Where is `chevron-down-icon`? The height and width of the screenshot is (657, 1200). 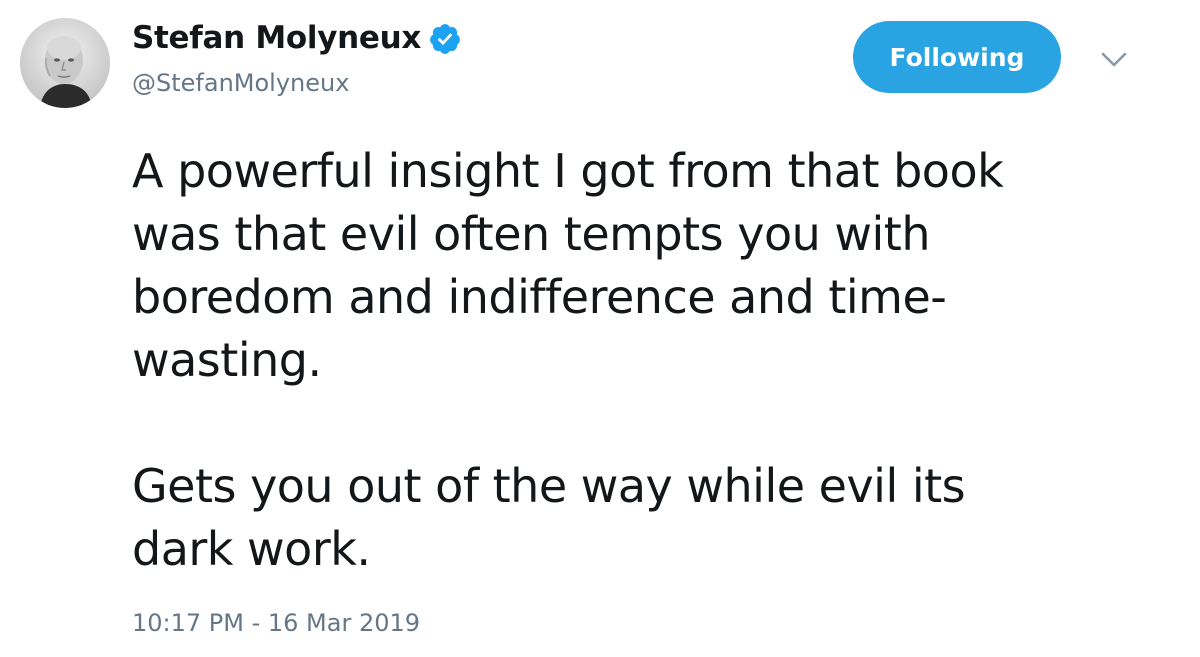
chevron-down-icon is located at coordinates (1114, 60).